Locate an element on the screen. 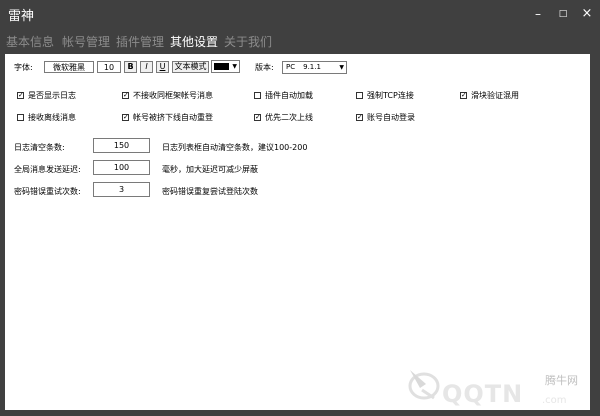 The image size is (600, 416). watermark-domain: .com is located at coordinates (554, 400).